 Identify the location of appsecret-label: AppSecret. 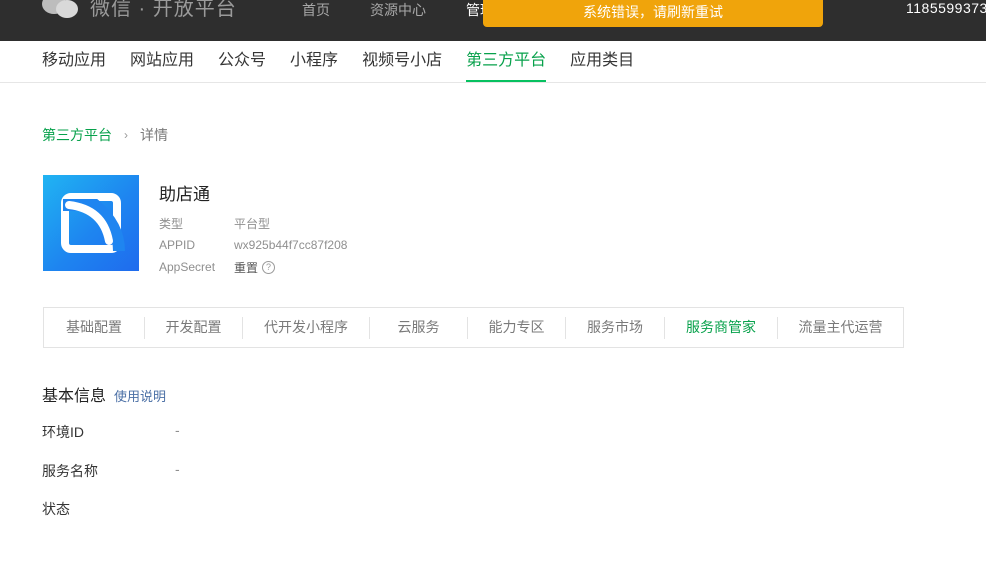
(187, 267).